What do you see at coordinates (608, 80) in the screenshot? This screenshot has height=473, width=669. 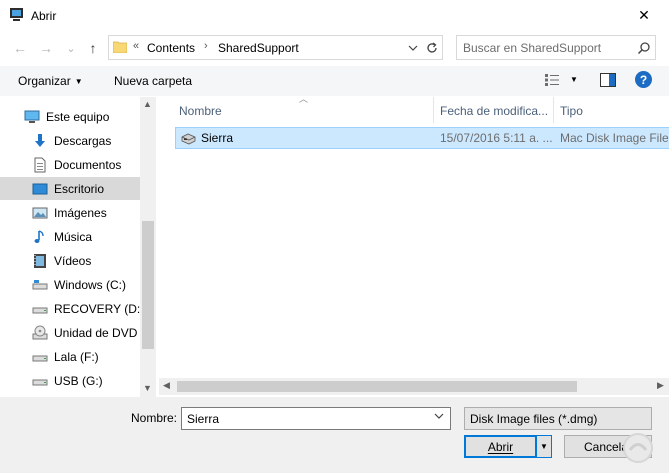 I see `preview-pane-icon` at bounding box center [608, 80].